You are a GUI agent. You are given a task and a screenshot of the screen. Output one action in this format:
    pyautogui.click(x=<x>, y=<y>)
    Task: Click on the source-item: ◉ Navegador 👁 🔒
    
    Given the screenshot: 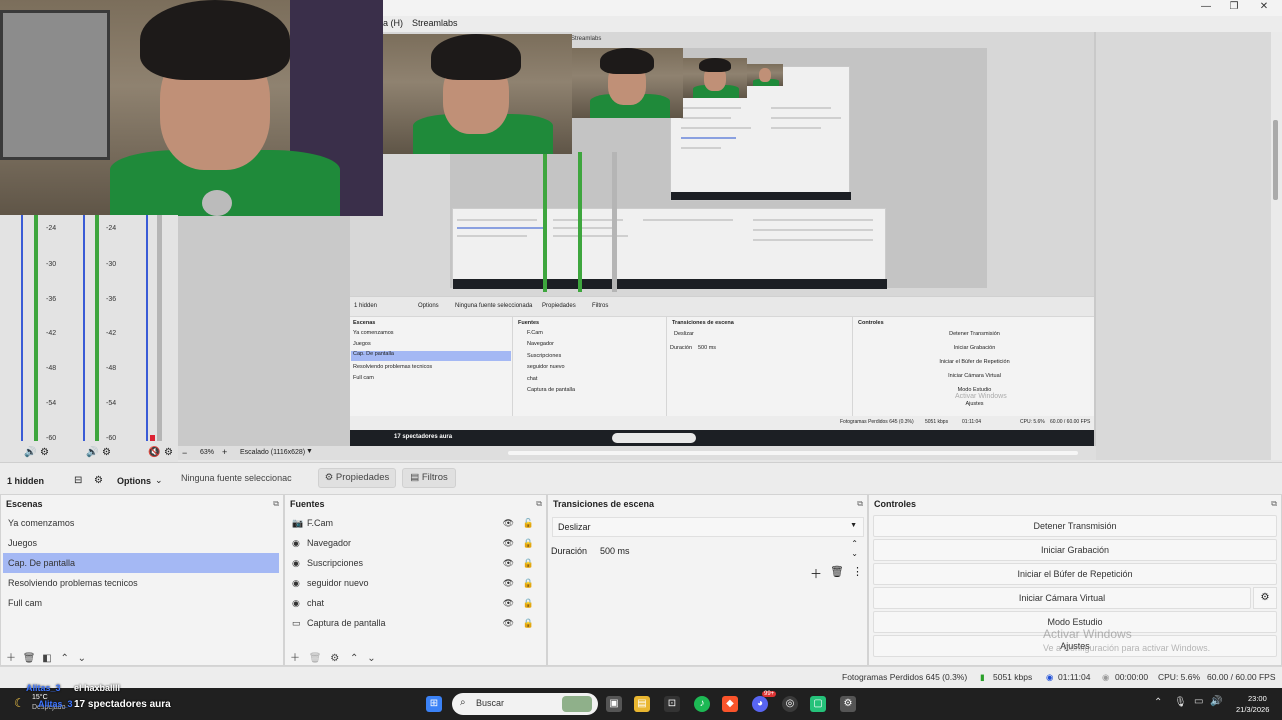 What is the action you would take?
    pyautogui.click(x=414, y=543)
    